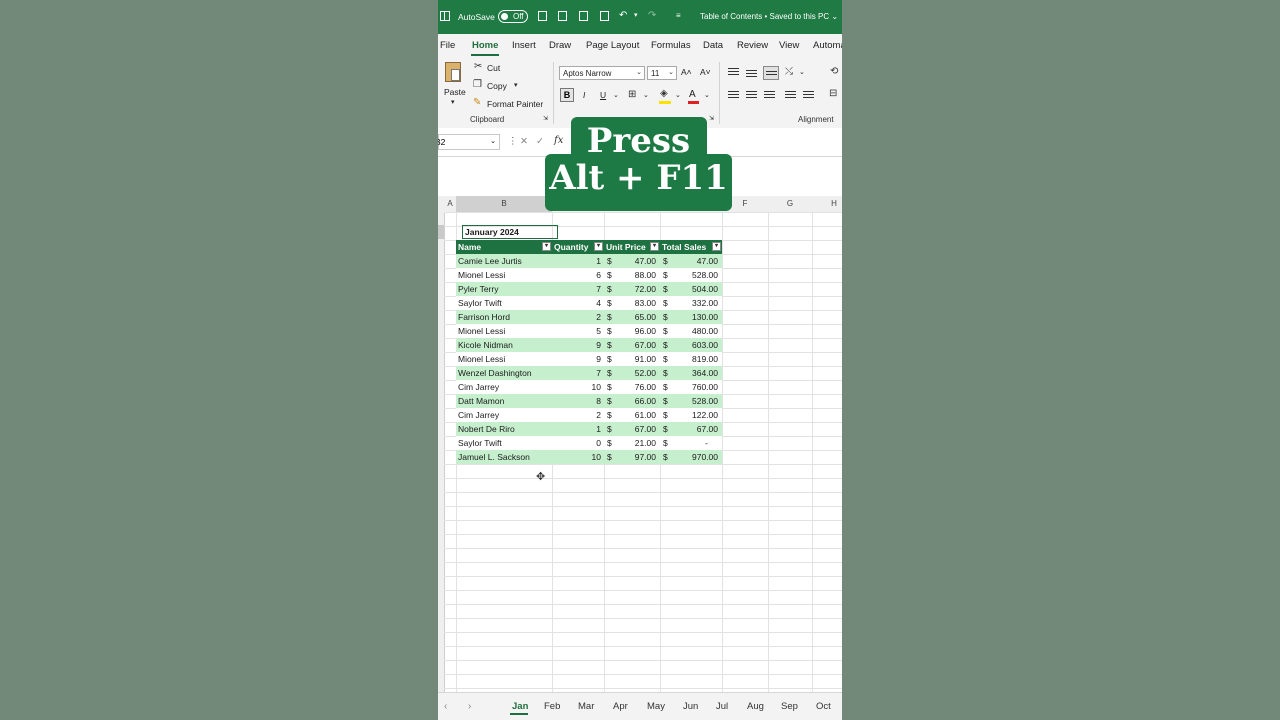 Image resolution: width=1280 pixels, height=720 pixels. Describe the element at coordinates (691, 289) in the screenshot. I see `cell-total-sales: $504.00` at that location.